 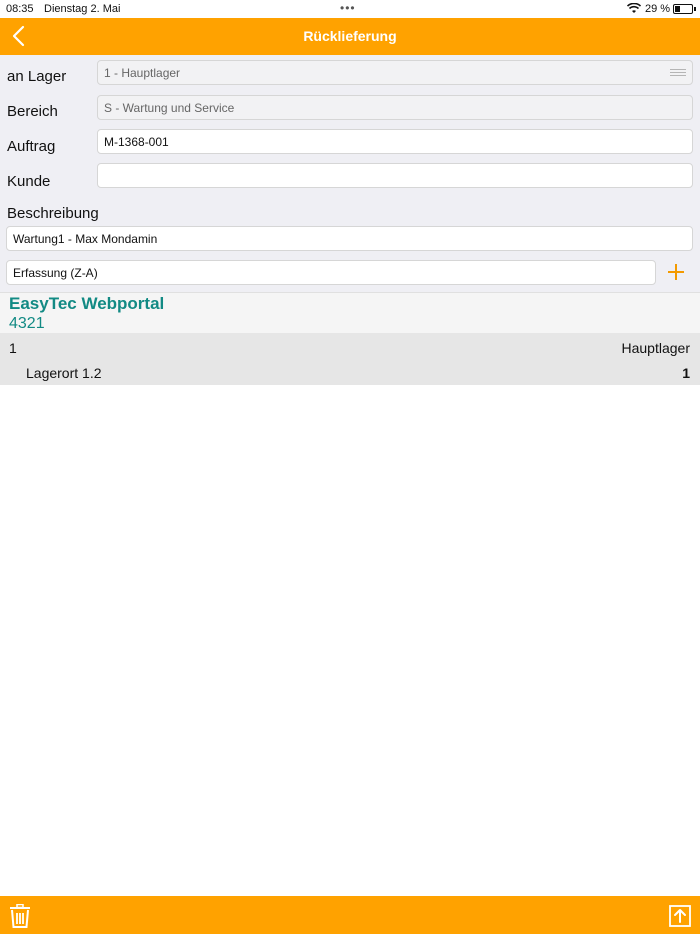 I want to click on item-lager: Hauptlager, so click(x=656, y=348).